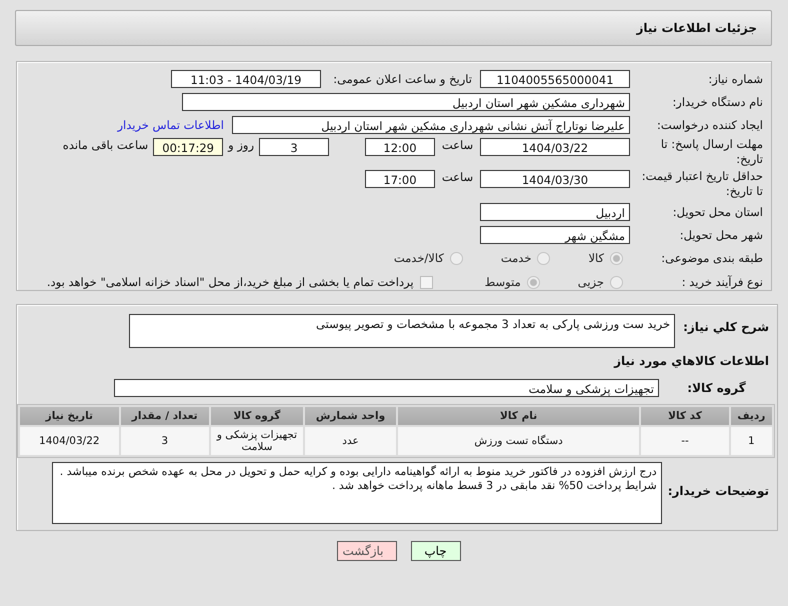  Describe the element at coordinates (170, 125) in the screenshot. I see `buyer-contact-link: اطلاعات تماس خریدار` at that location.